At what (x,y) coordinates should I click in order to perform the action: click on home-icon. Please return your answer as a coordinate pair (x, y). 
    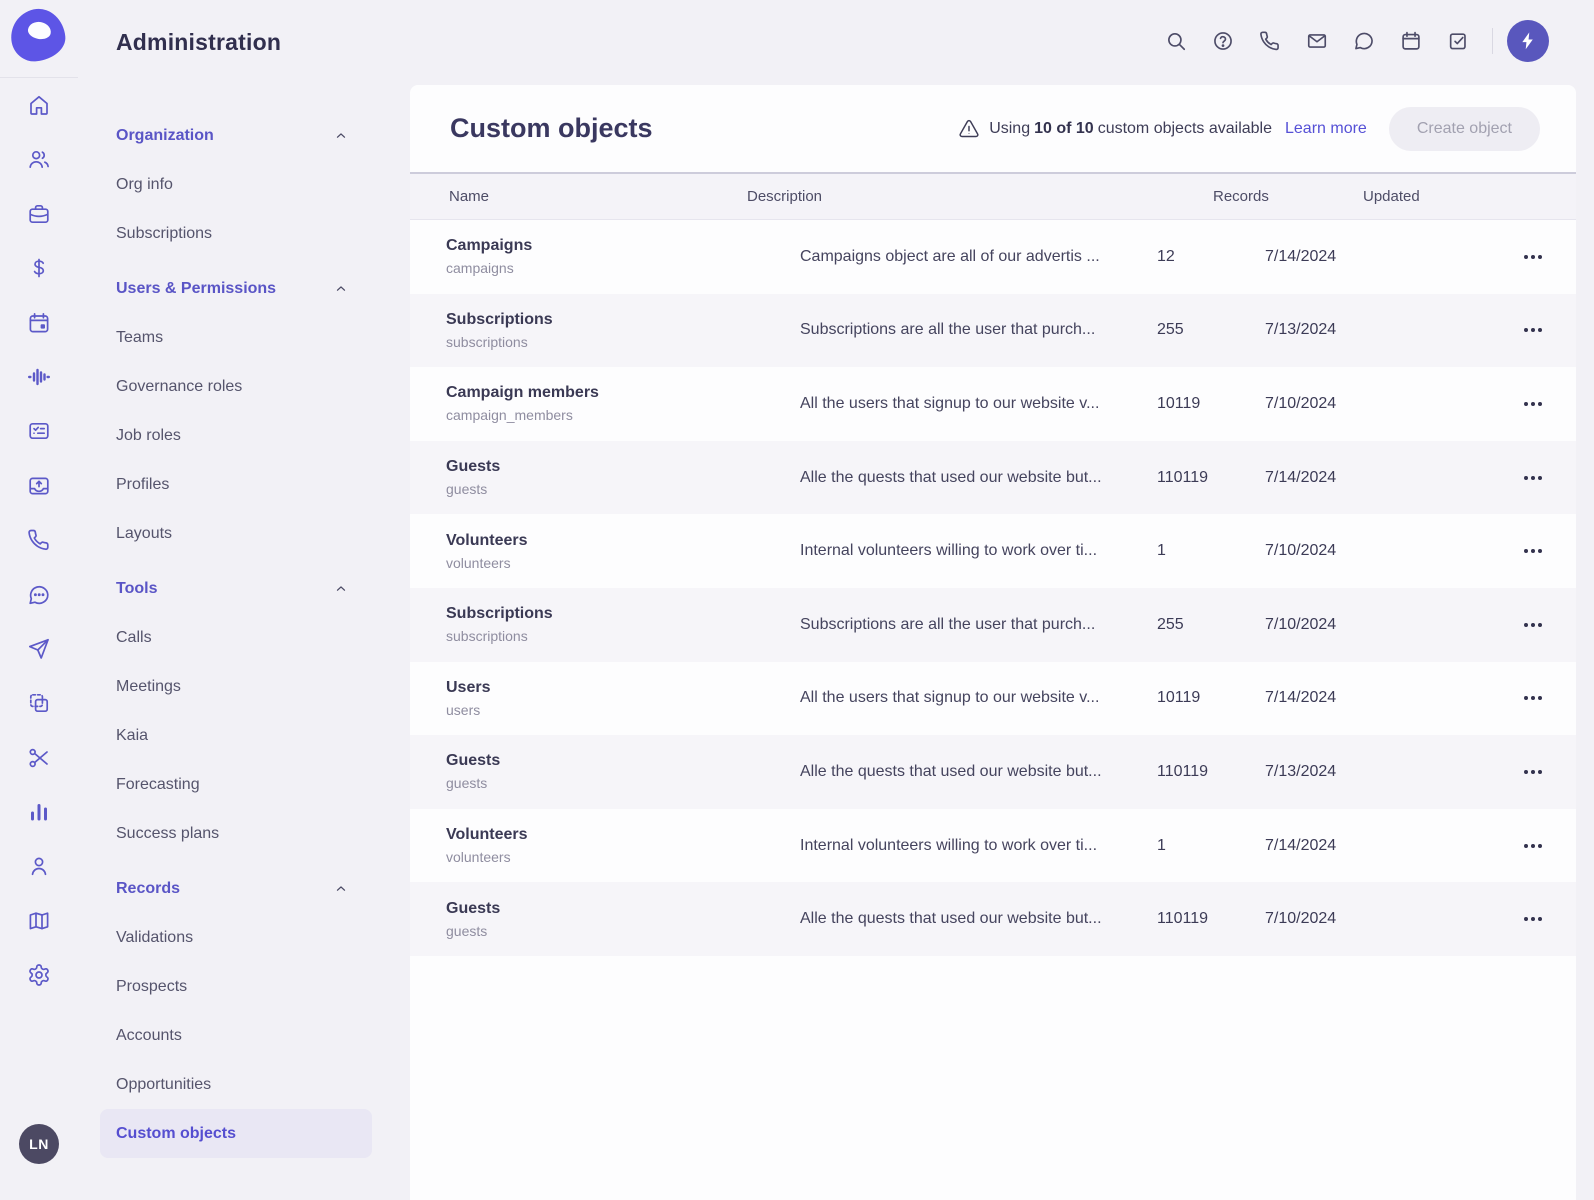
    Looking at the image, I should click on (39, 105).